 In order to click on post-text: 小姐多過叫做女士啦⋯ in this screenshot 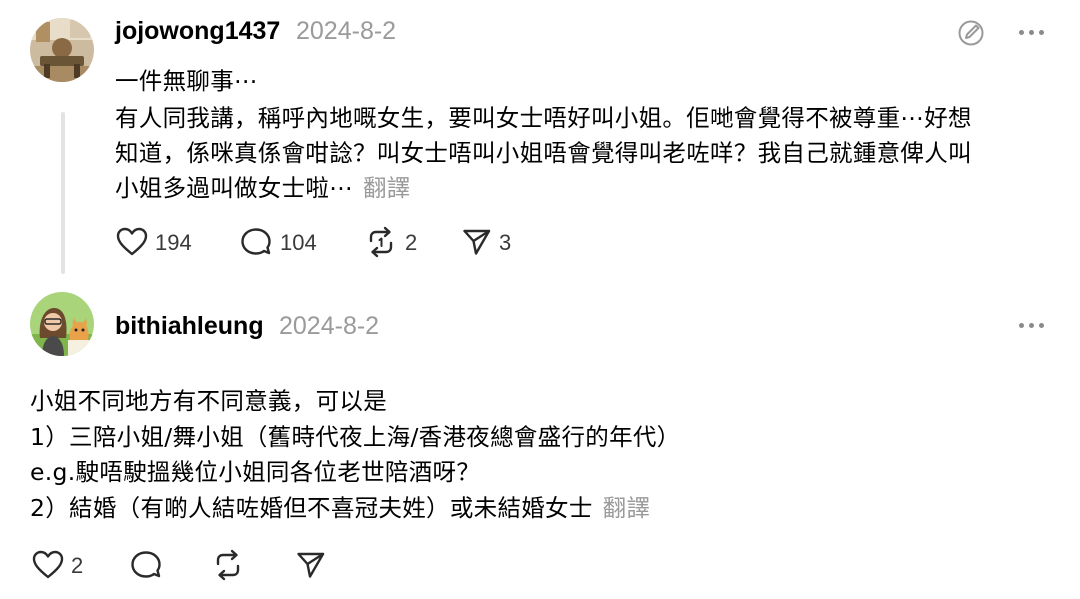, I will do `click(234, 188)`.